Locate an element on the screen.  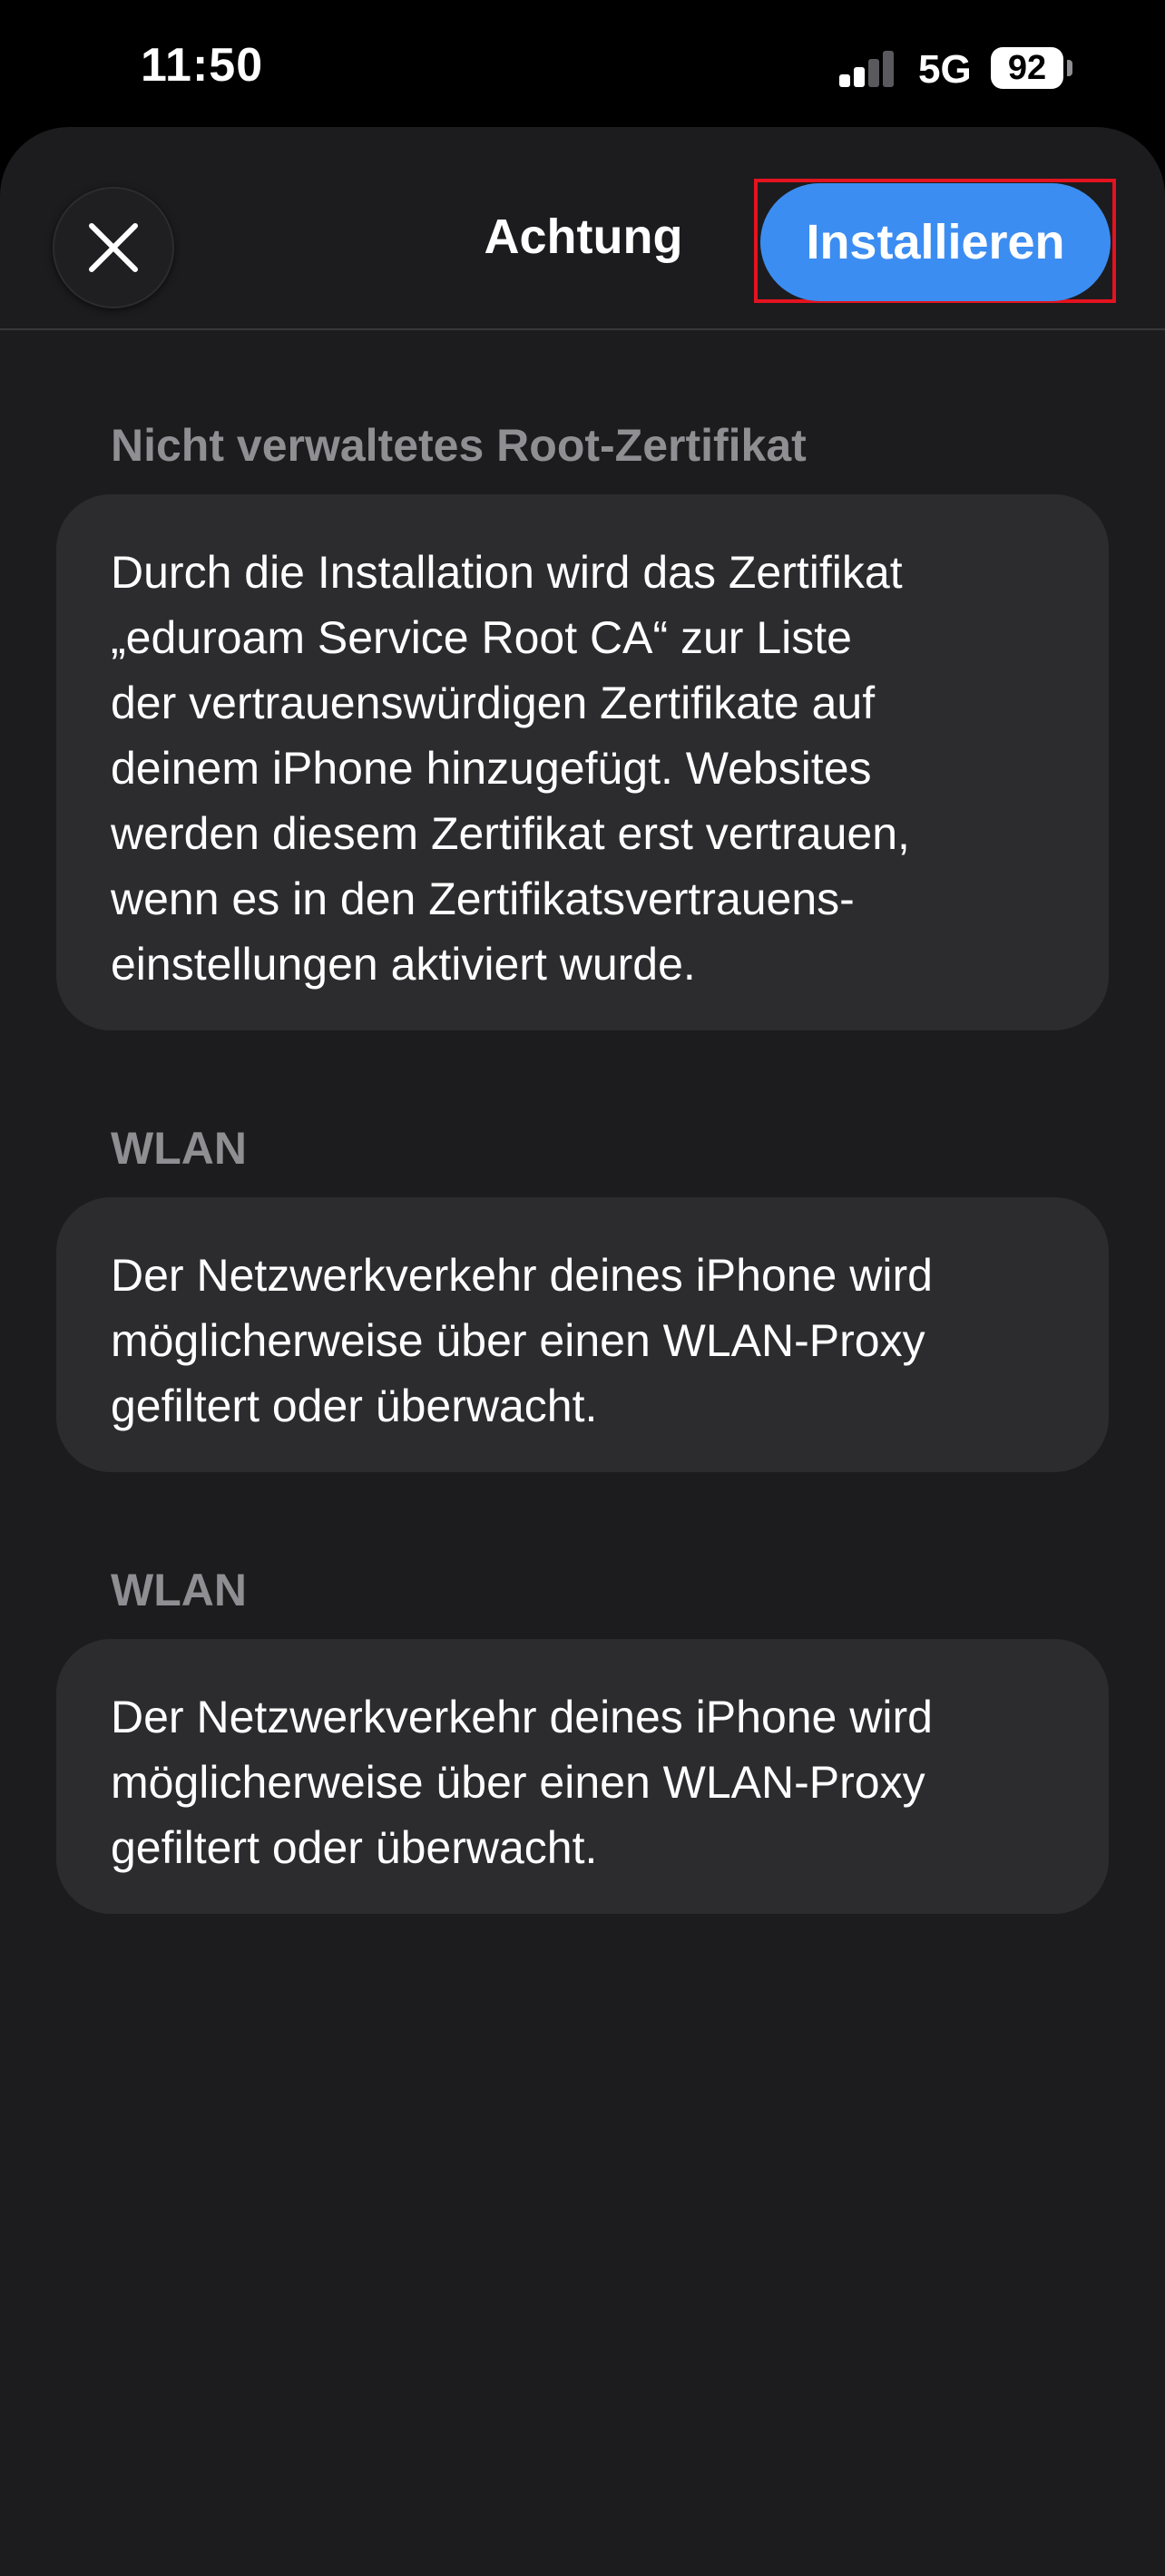
status-time: 11:50 is located at coordinates (202, 65).